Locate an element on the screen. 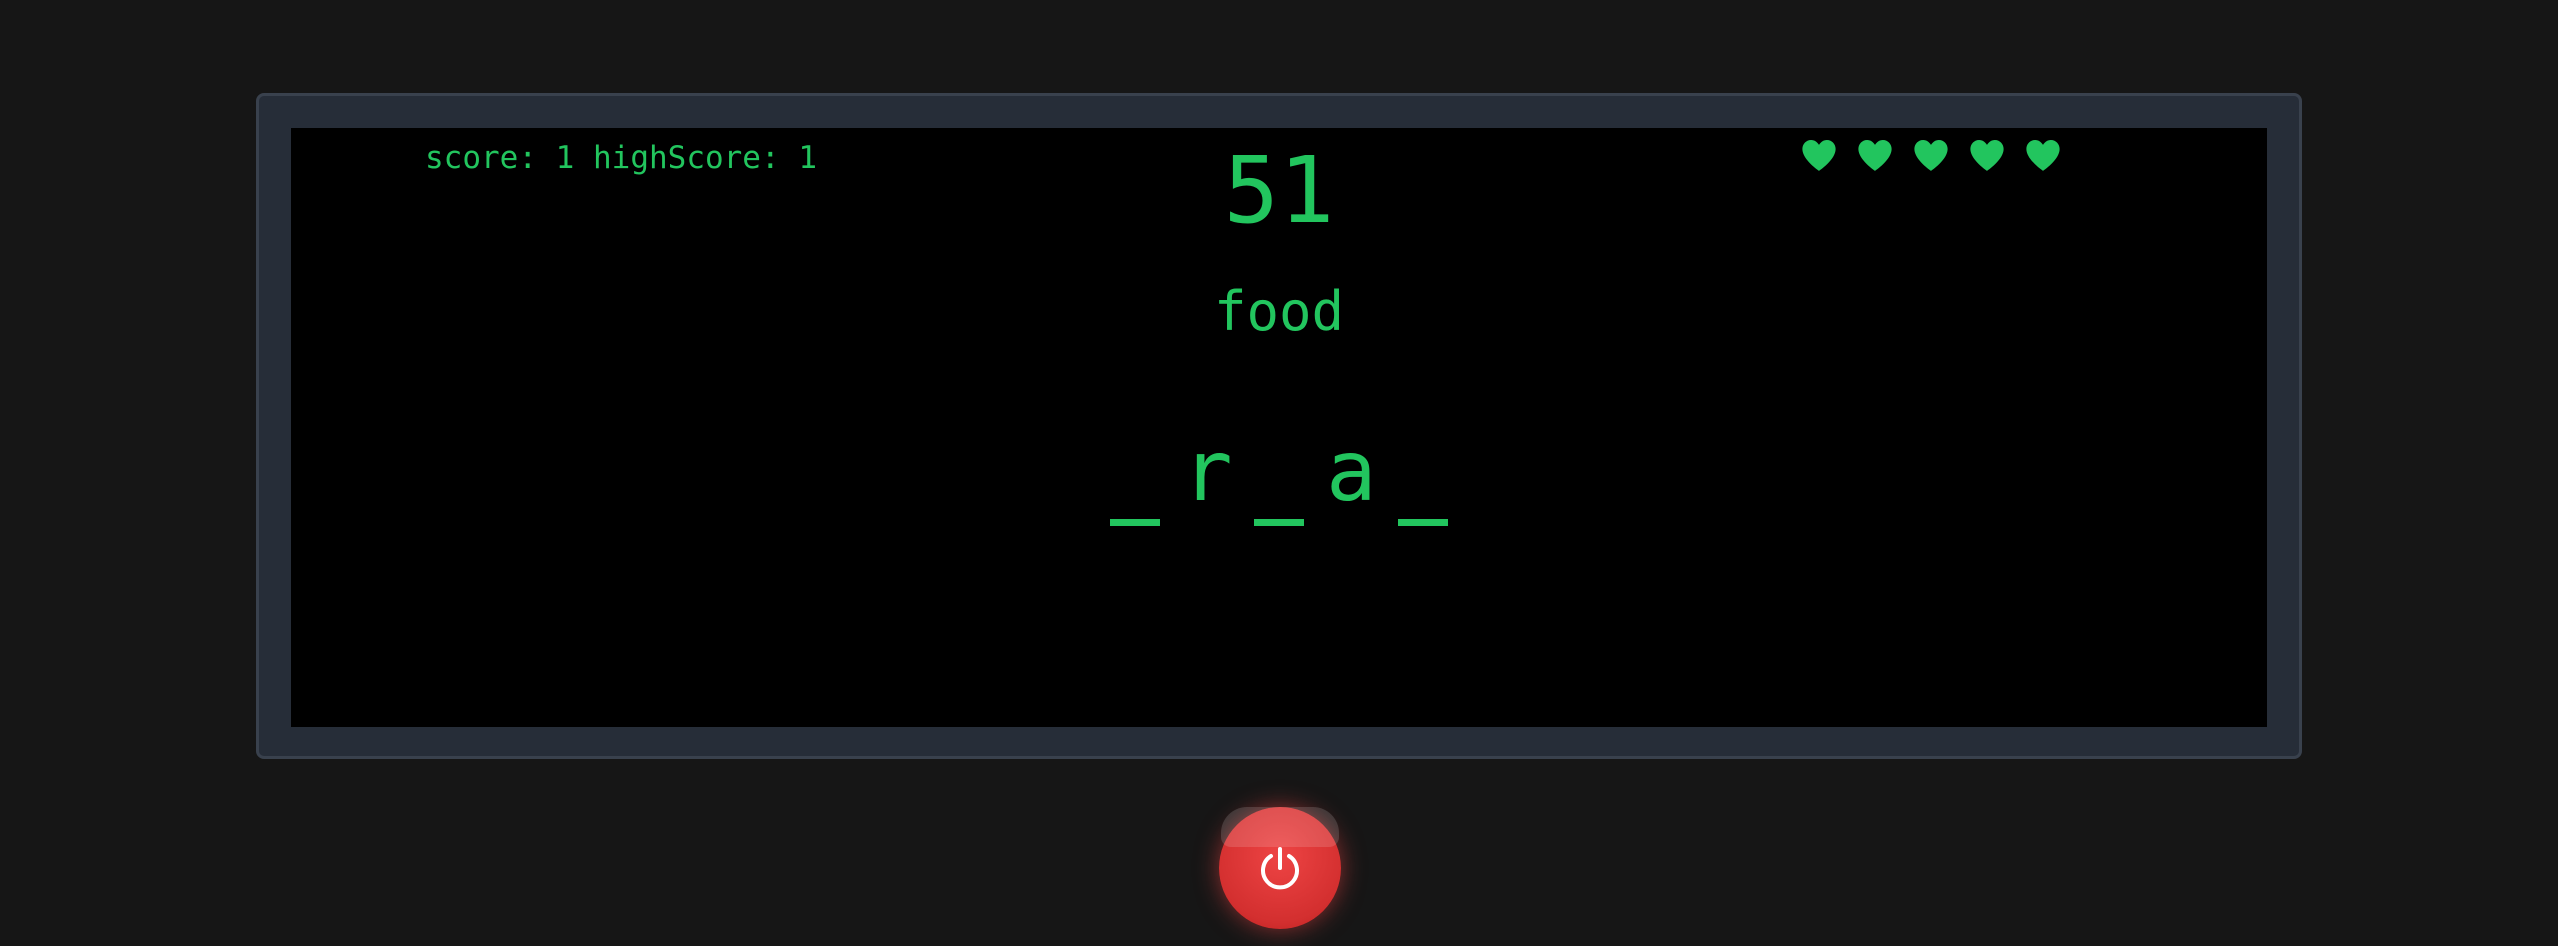 Image resolution: width=2558 pixels, height=946 pixels. revealed-letter: a is located at coordinates (1351, 471).